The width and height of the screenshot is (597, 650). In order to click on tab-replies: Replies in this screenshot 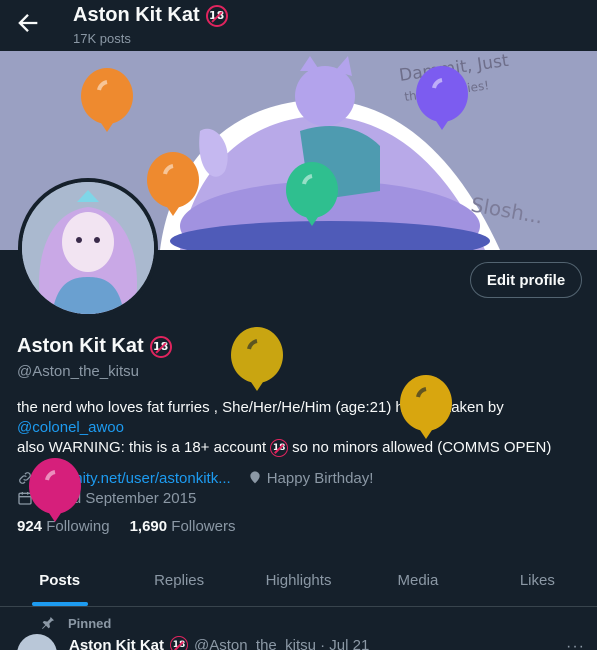, I will do `click(178, 580)`.